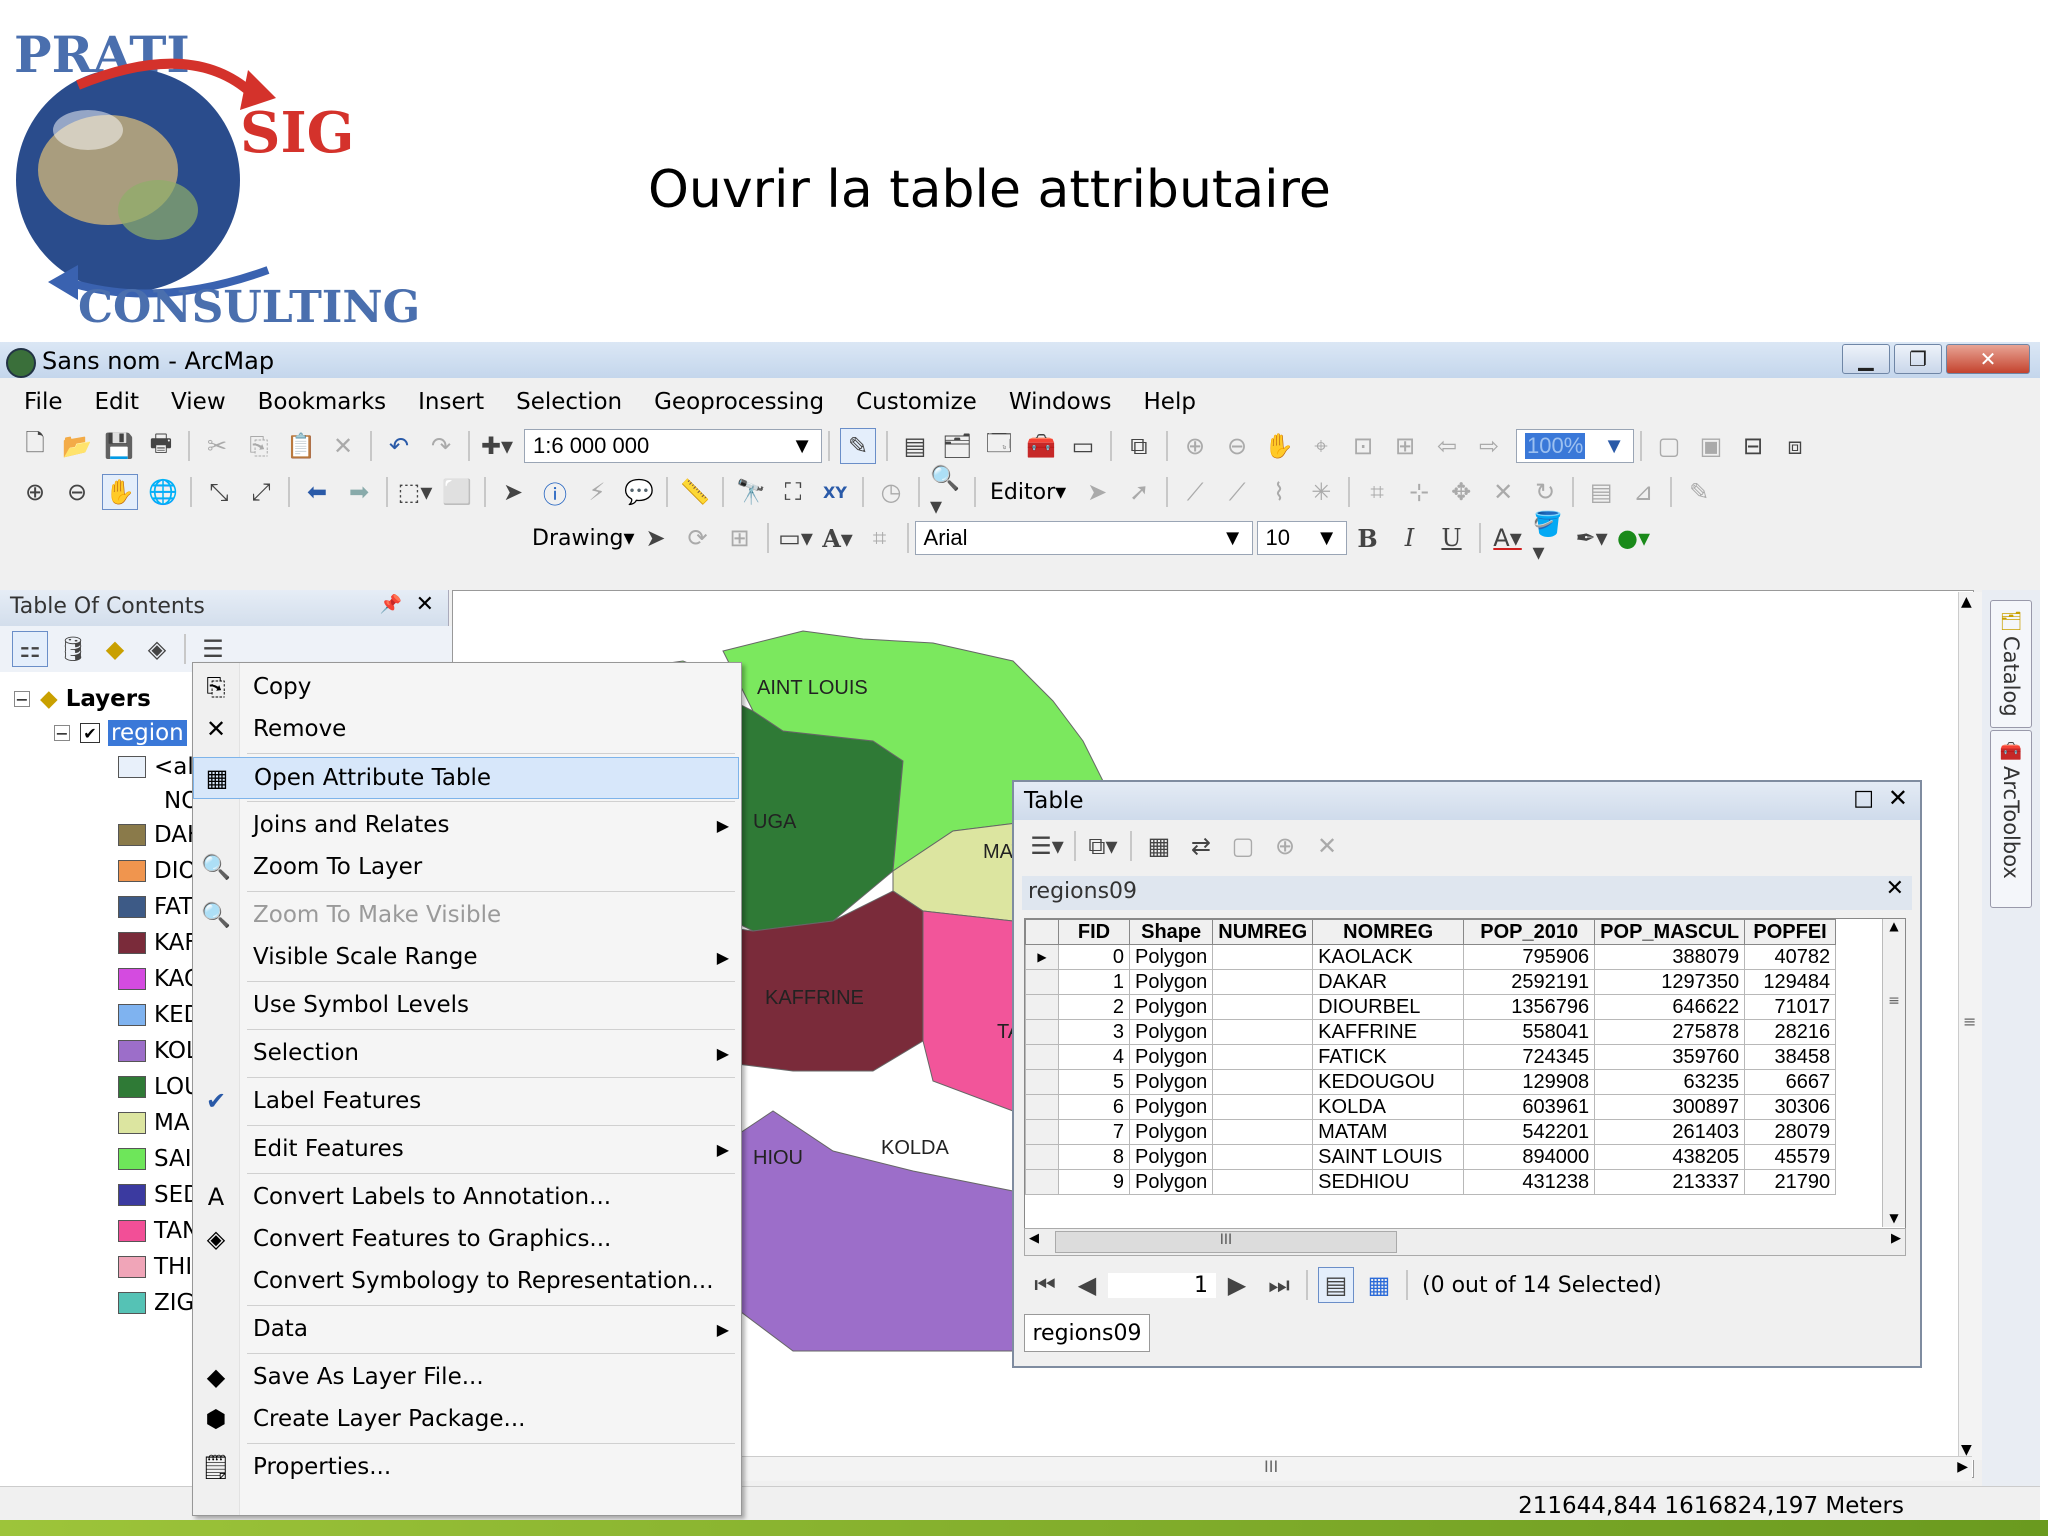 Image resolution: width=2048 pixels, height=1536 pixels. Describe the element at coordinates (1699, 492) in the screenshot. I see `create-features-icon: ✎` at that location.